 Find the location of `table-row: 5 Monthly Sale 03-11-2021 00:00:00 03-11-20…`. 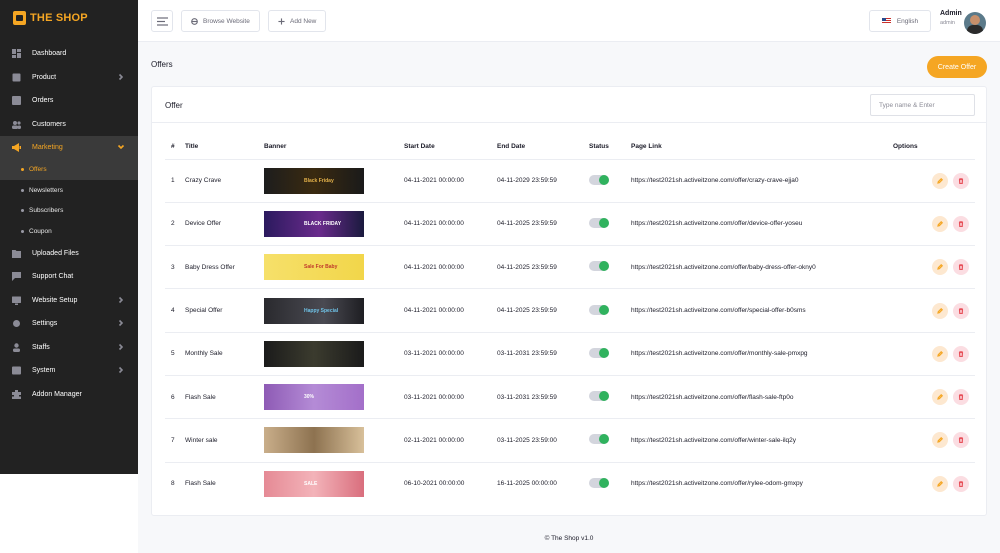

table-row: 5 Monthly Sale 03-11-2021 00:00:00 03-11-20… is located at coordinates (570, 354).